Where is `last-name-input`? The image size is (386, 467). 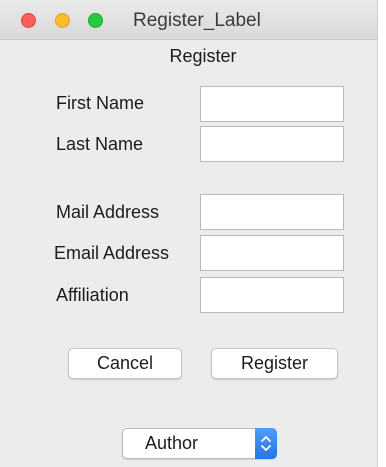 last-name-input is located at coordinates (272, 144).